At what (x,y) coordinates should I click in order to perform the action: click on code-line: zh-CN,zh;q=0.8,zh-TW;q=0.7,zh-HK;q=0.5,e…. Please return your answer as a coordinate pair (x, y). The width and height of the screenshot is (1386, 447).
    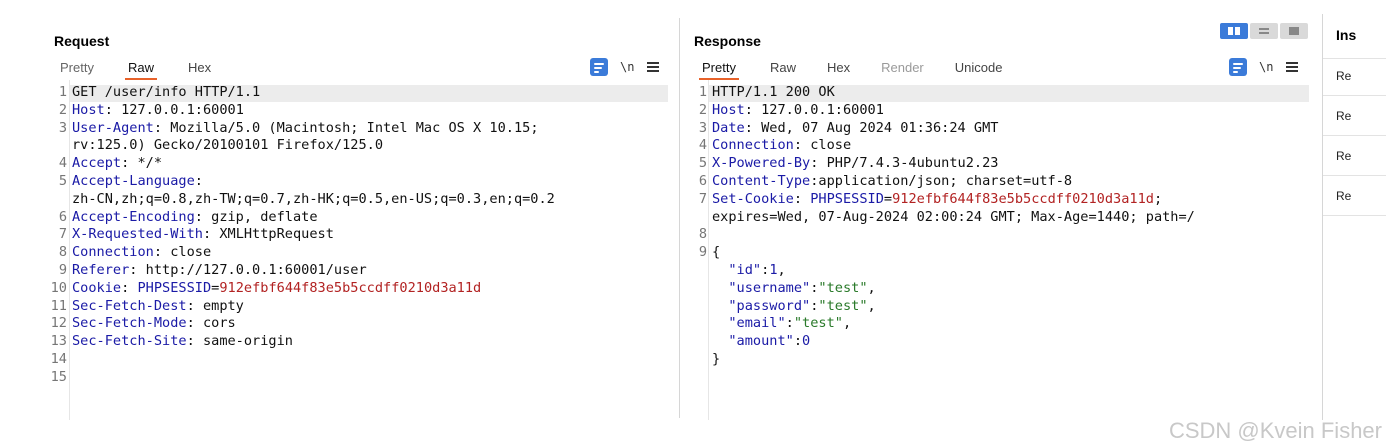
    Looking at the image, I should click on (313, 200).